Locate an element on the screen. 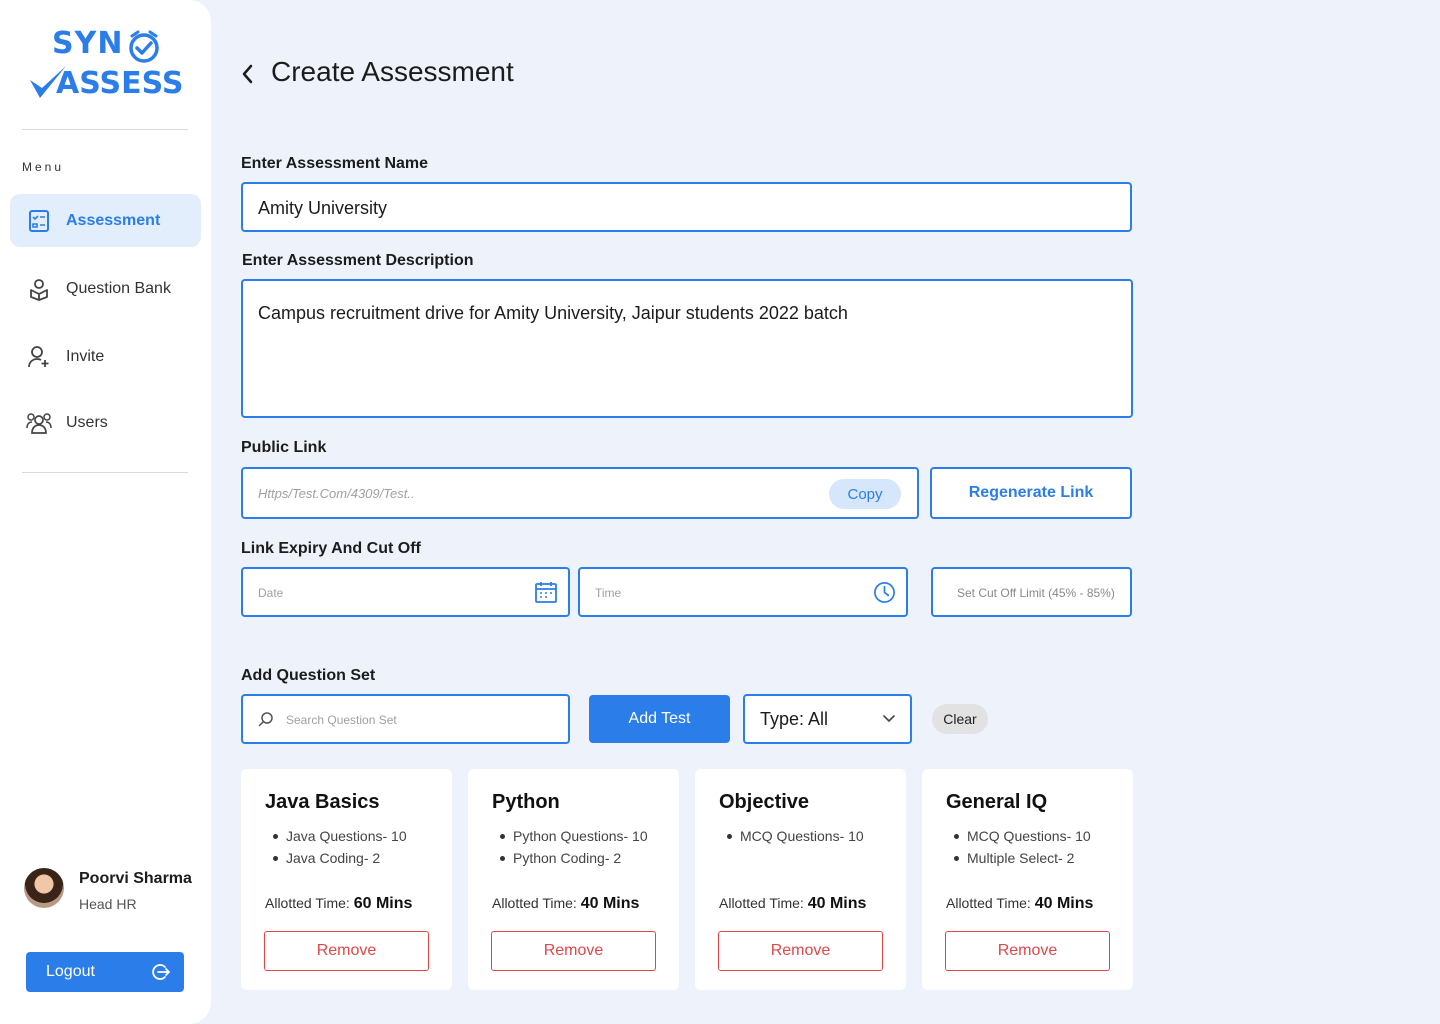 This screenshot has height=1024, width=1440. clock-icon is located at coordinates (884, 592).